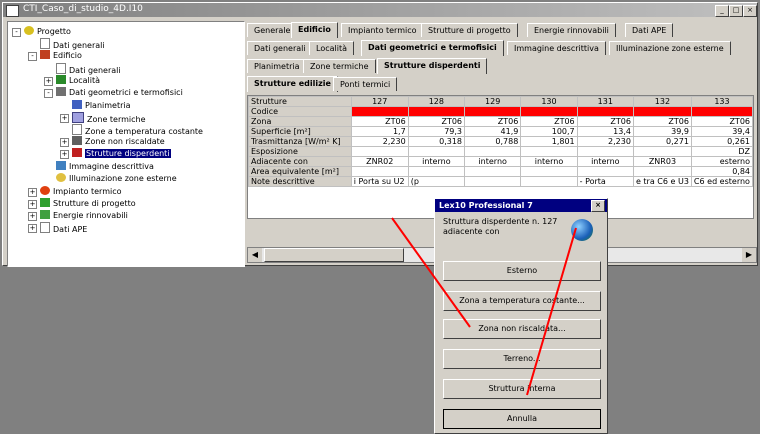  I want to click on annotation-overlay, so click(484, 306).